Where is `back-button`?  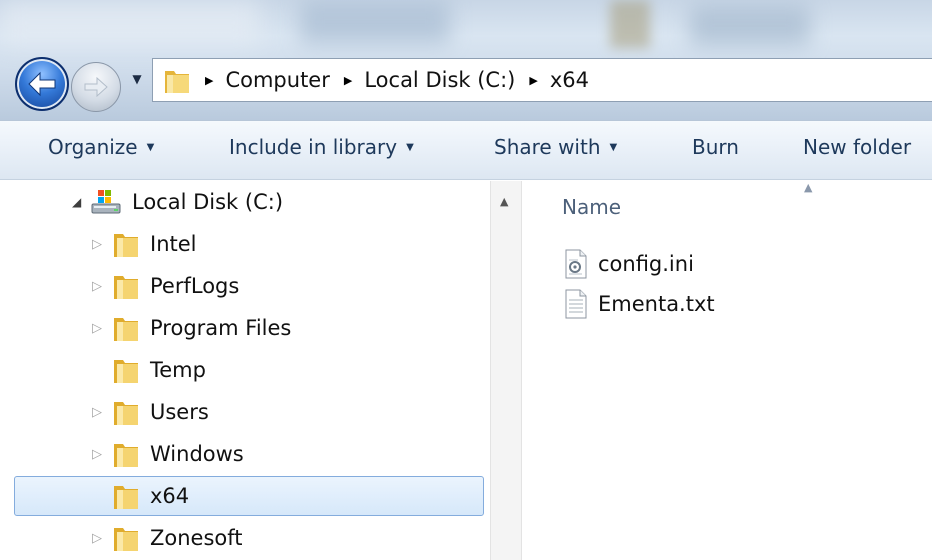
back-button is located at coordinates (42, 84).